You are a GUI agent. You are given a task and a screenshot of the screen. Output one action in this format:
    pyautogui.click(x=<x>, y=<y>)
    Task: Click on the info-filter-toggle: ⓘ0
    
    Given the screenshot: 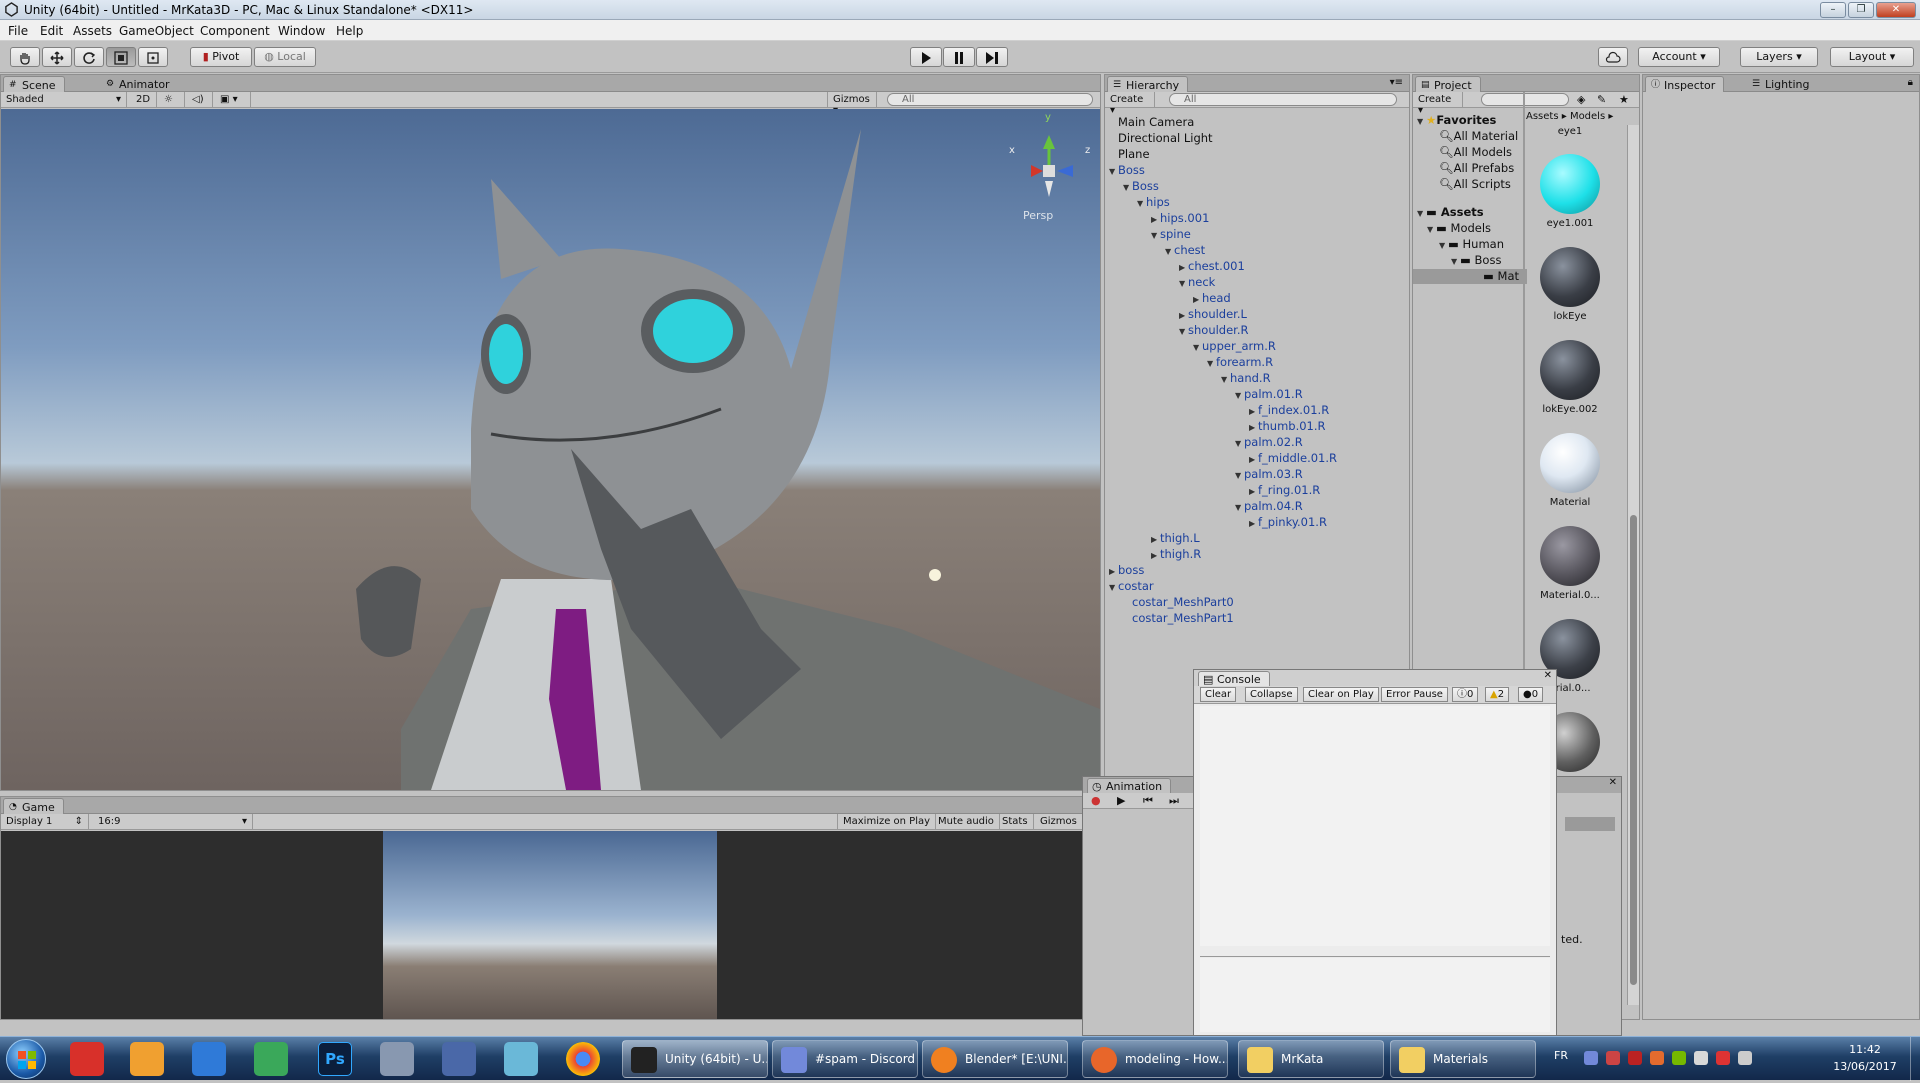 What is the action you would take?
    pyautogui.click(x=1465, y=694)
    